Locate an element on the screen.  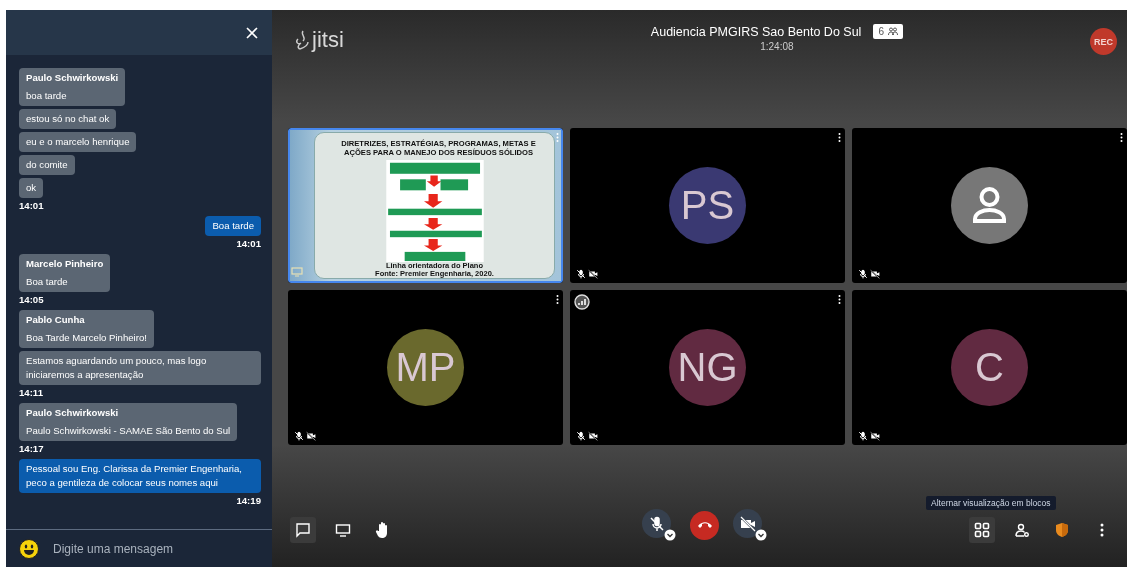
camera-icon is located at coordinates (747, 523).